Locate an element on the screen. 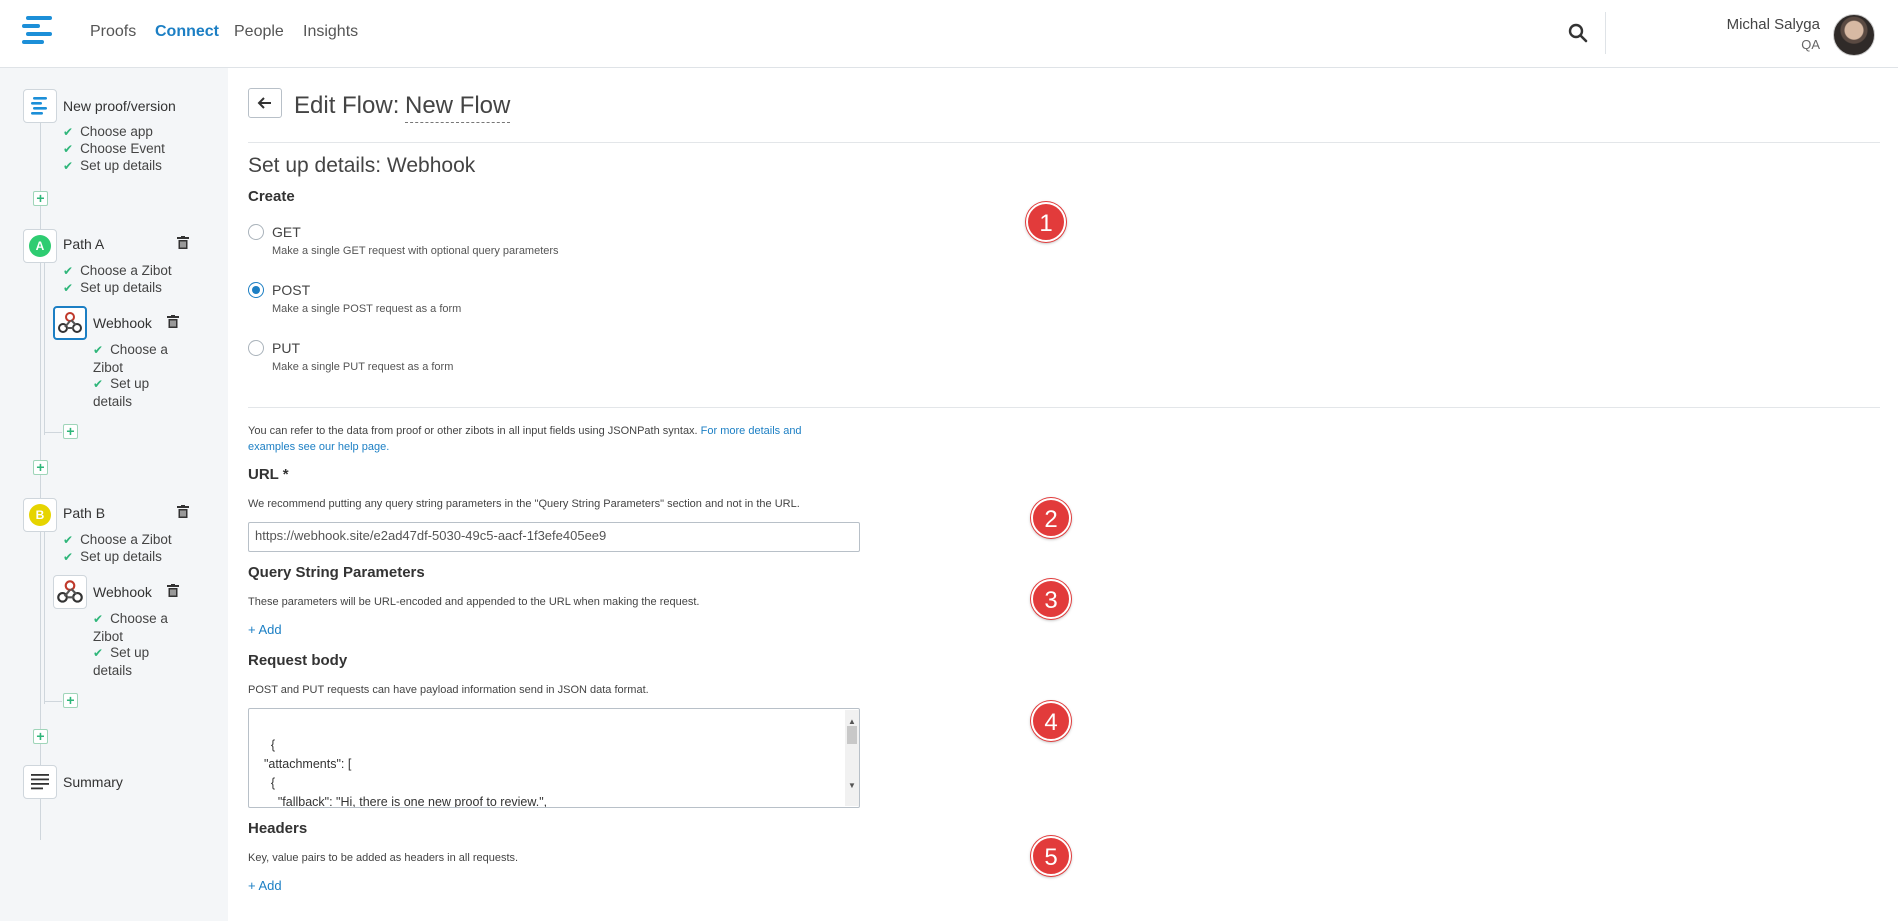 The image size is (1898, 921). trigger-label: New proof/version is located at coordinates (119, 106).